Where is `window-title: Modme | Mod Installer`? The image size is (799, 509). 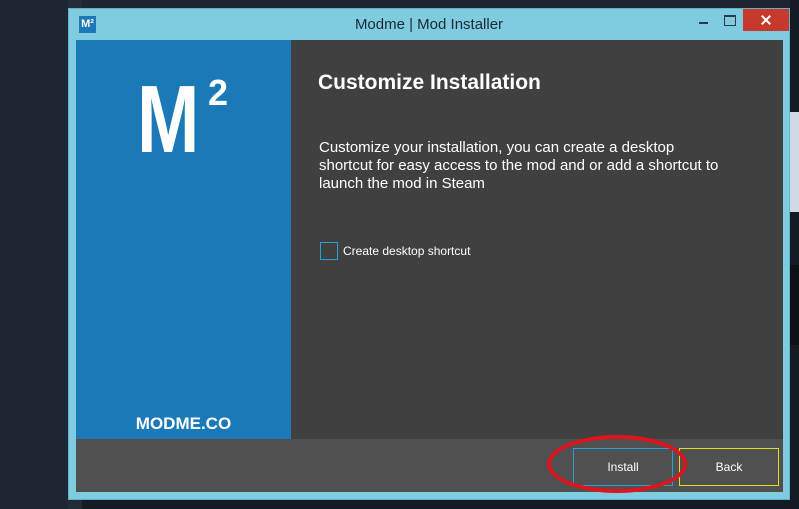 window-title: Modme | Mod Installer is located at coordinates (429, 24).